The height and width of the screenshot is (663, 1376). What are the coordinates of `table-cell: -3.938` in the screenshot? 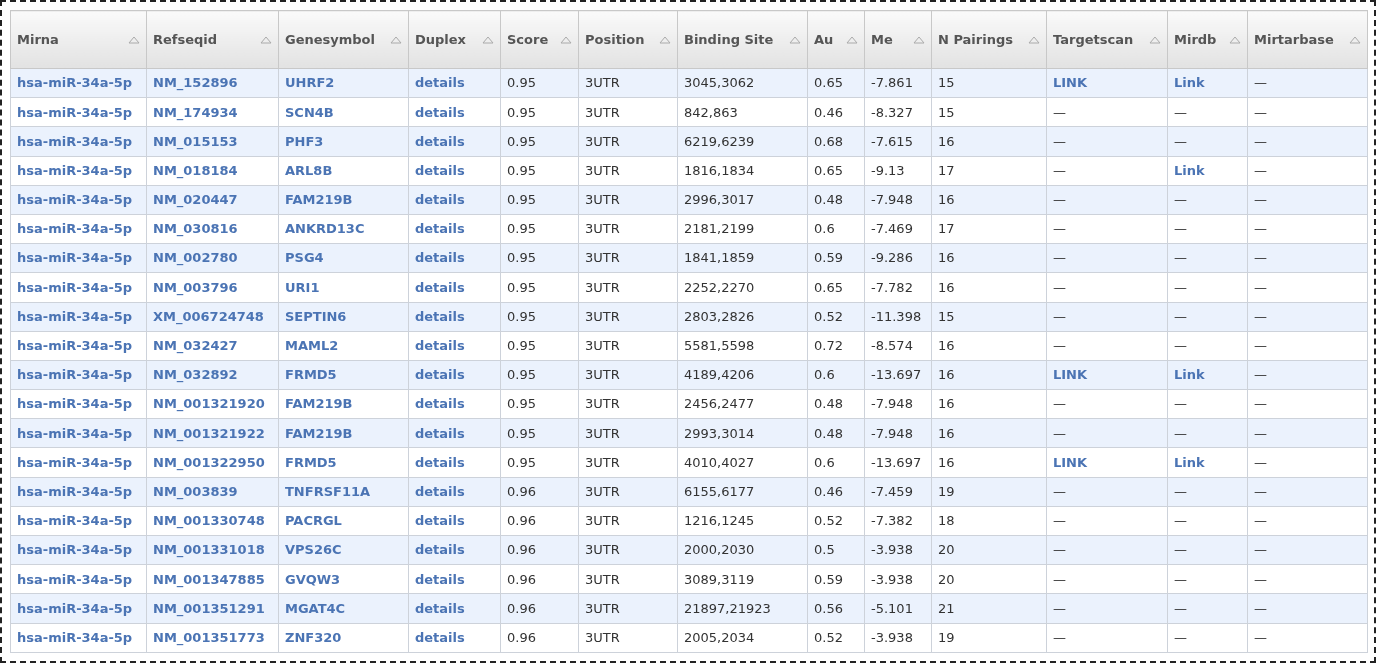 It's located at (892, 579).